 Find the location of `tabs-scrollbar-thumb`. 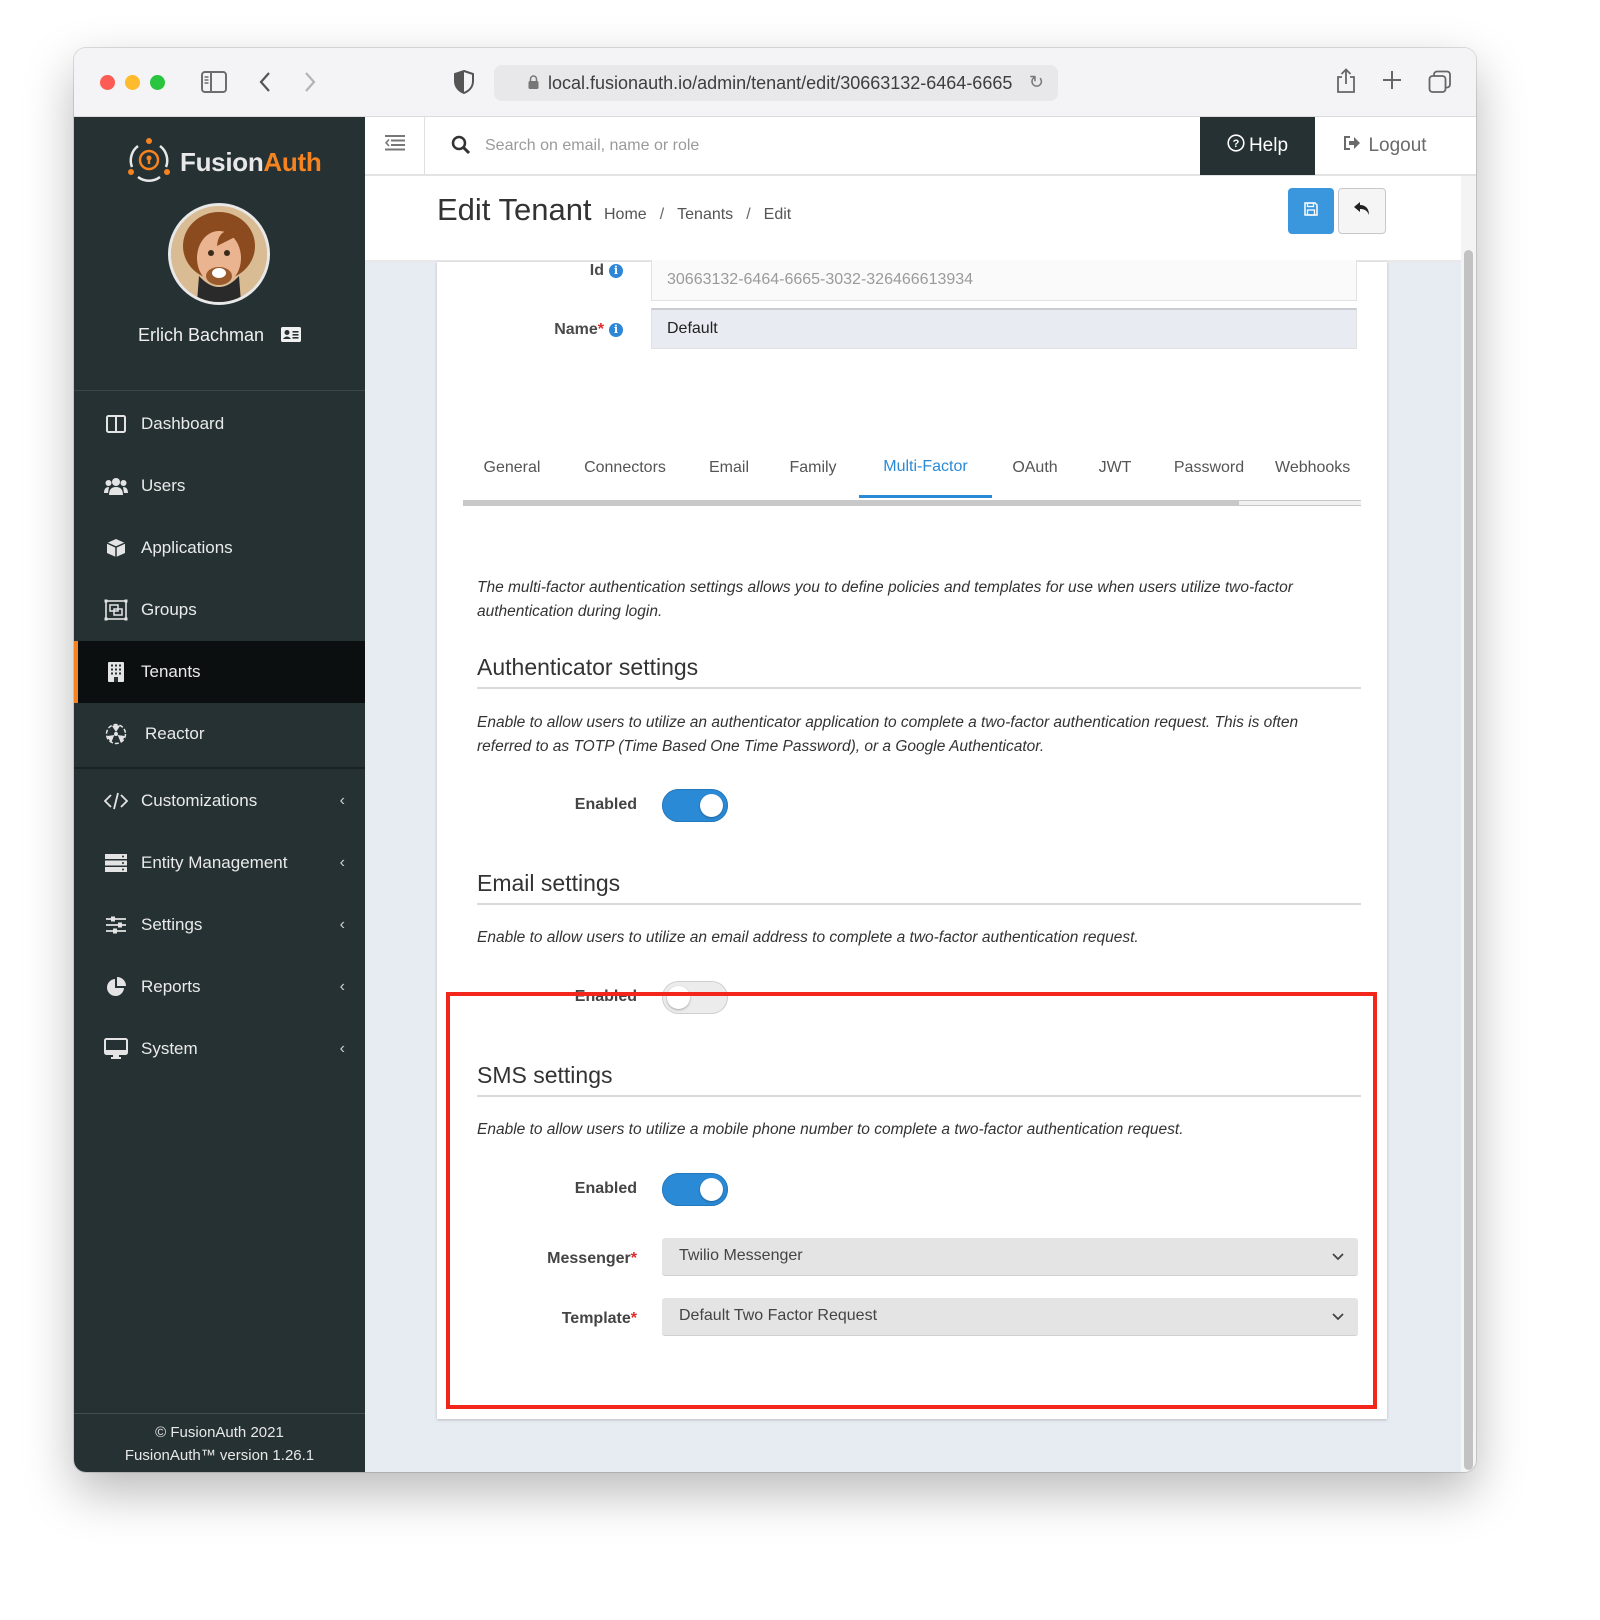

tabs-scrollbar-thumb is located at coordinates (1300, 503).